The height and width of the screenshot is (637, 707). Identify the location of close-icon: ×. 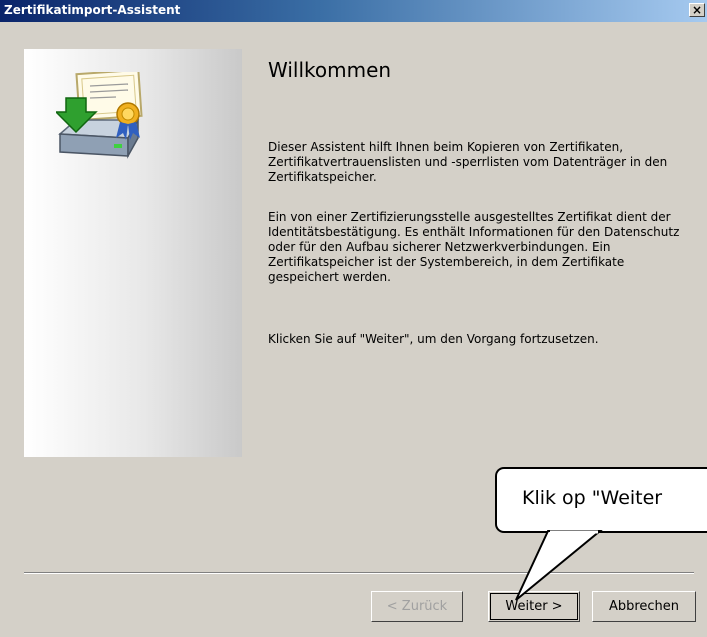
(697, 10).